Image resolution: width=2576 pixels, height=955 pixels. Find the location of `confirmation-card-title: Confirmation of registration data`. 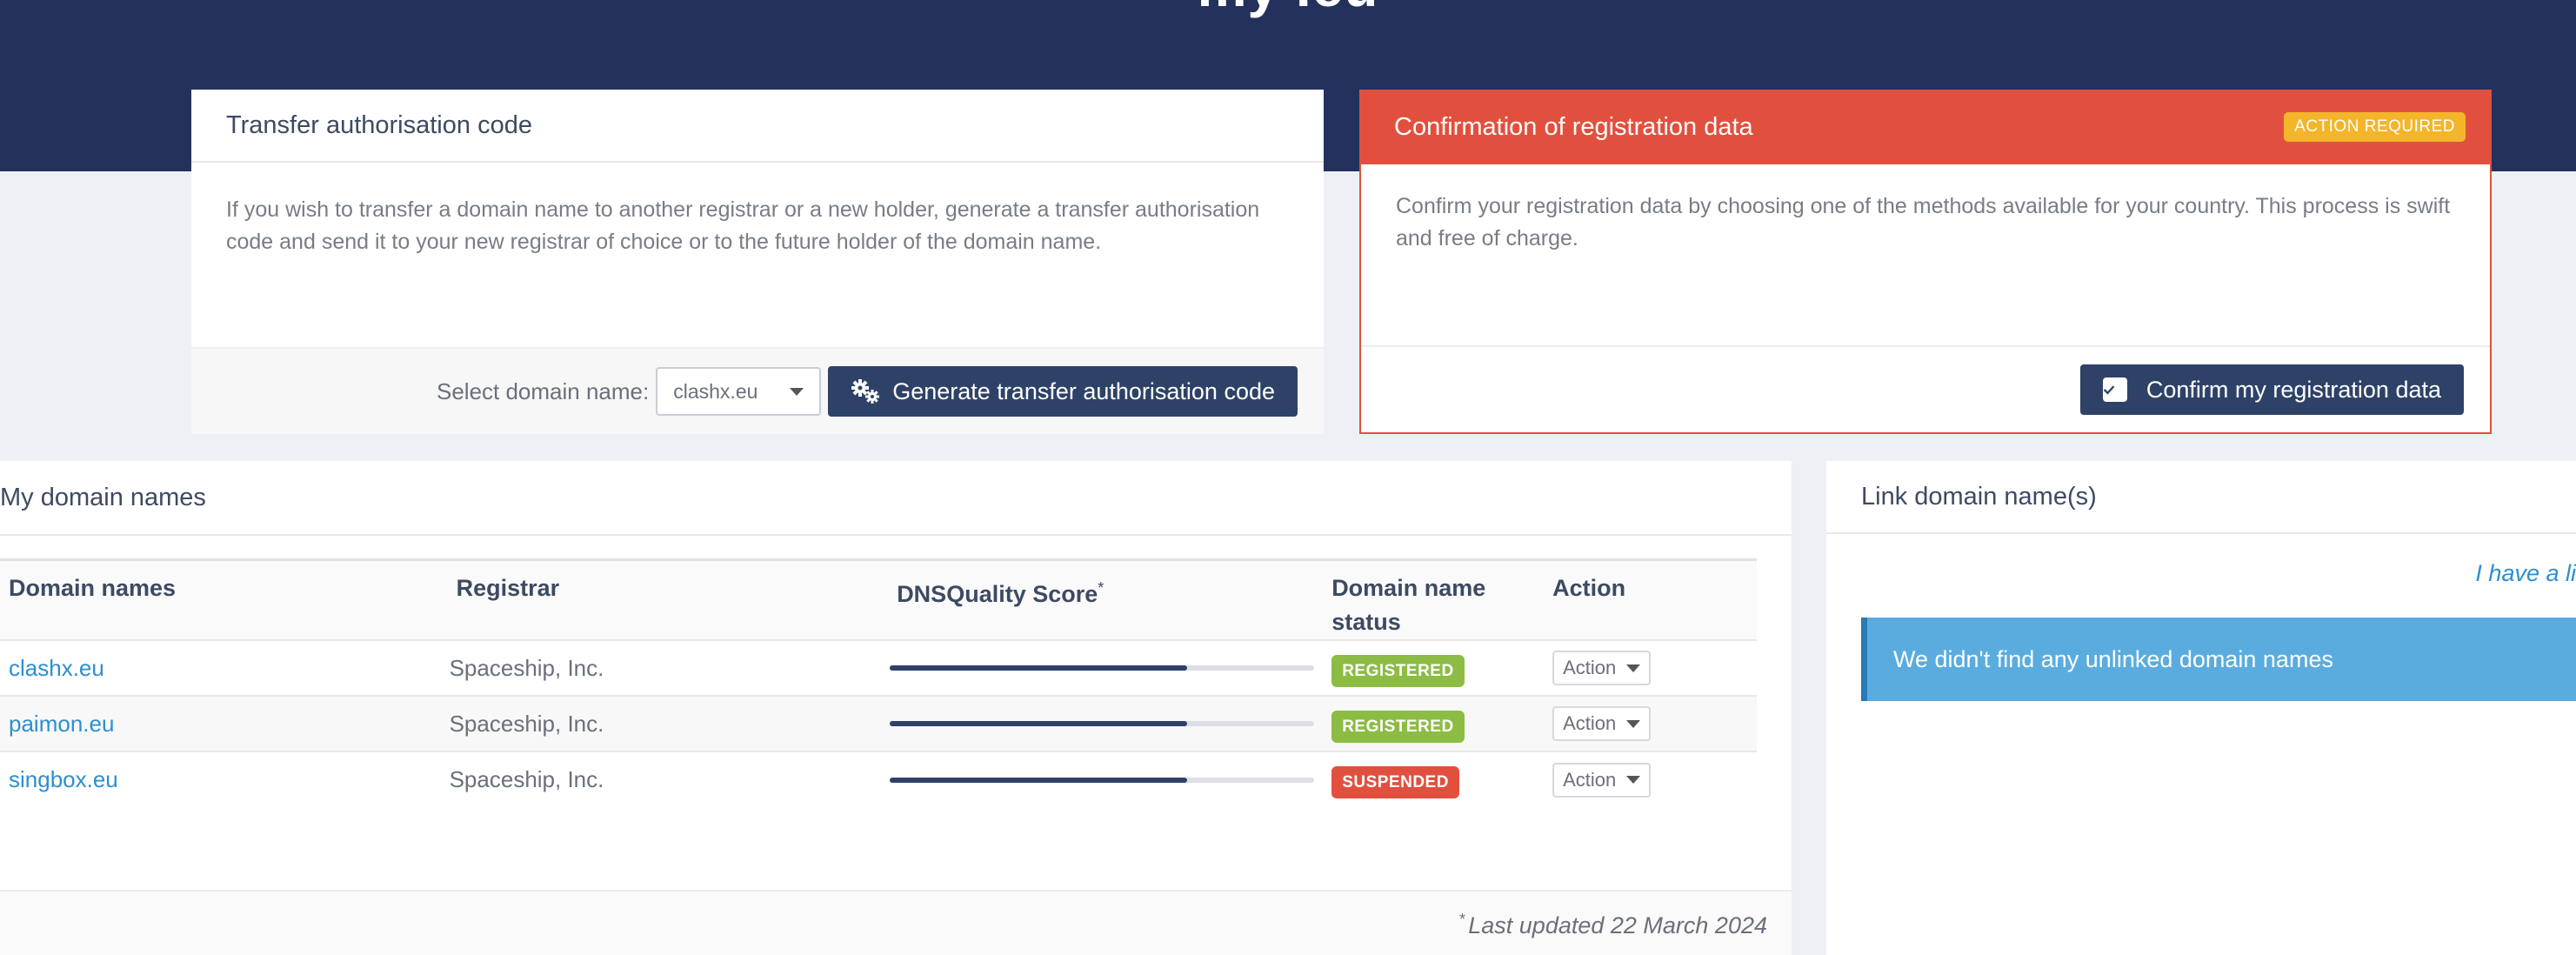

confirmation-card-title: Confirmation of registration data is located at coordinates (1573, 126).